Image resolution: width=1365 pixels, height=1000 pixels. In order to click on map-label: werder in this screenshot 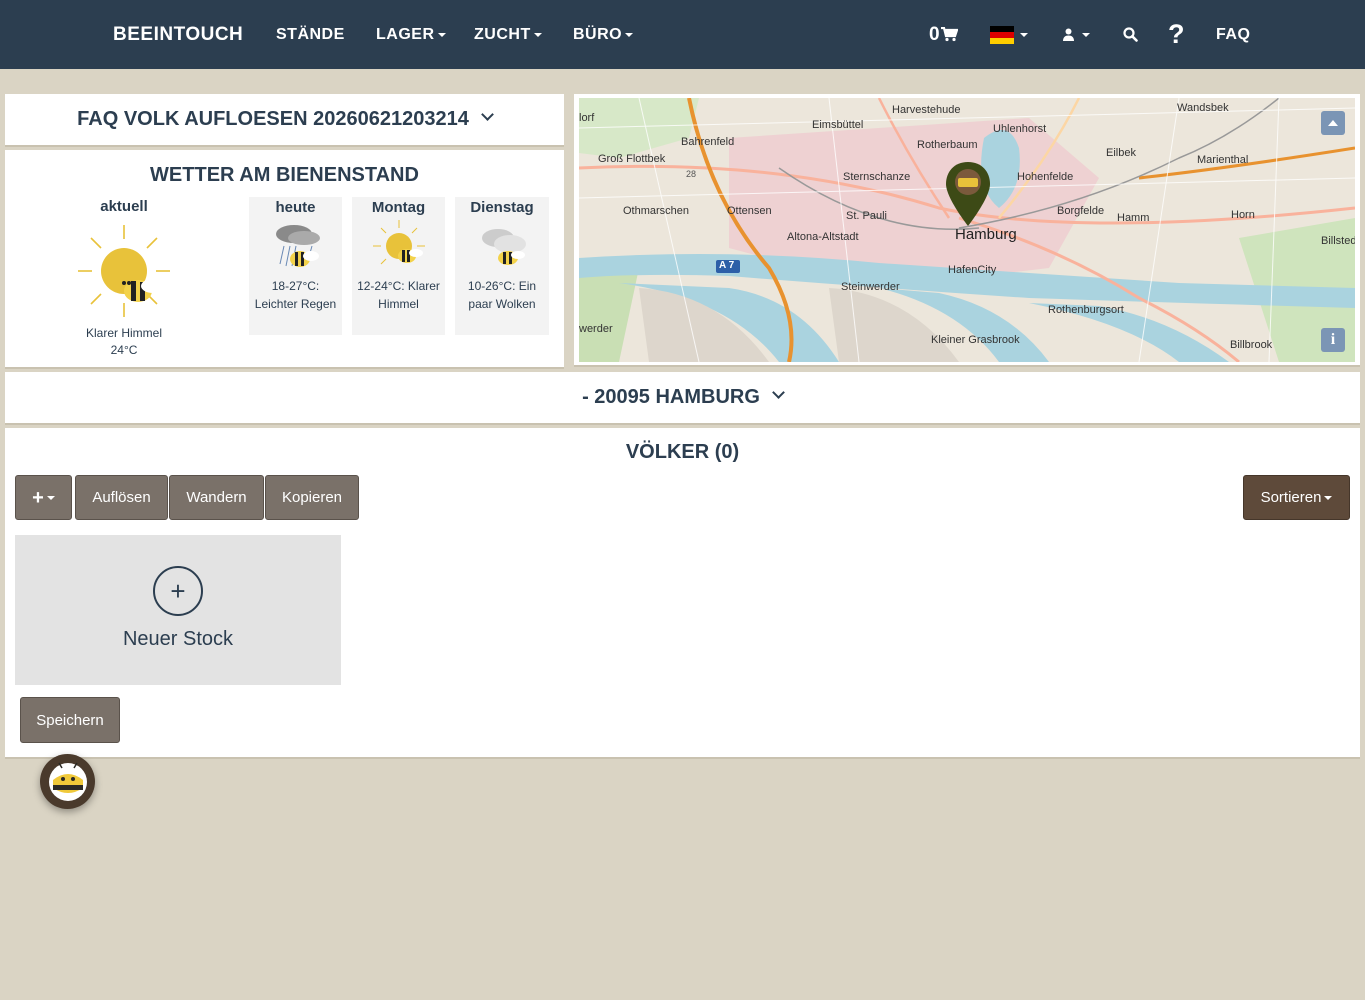, I will do `click(596, 329)`.